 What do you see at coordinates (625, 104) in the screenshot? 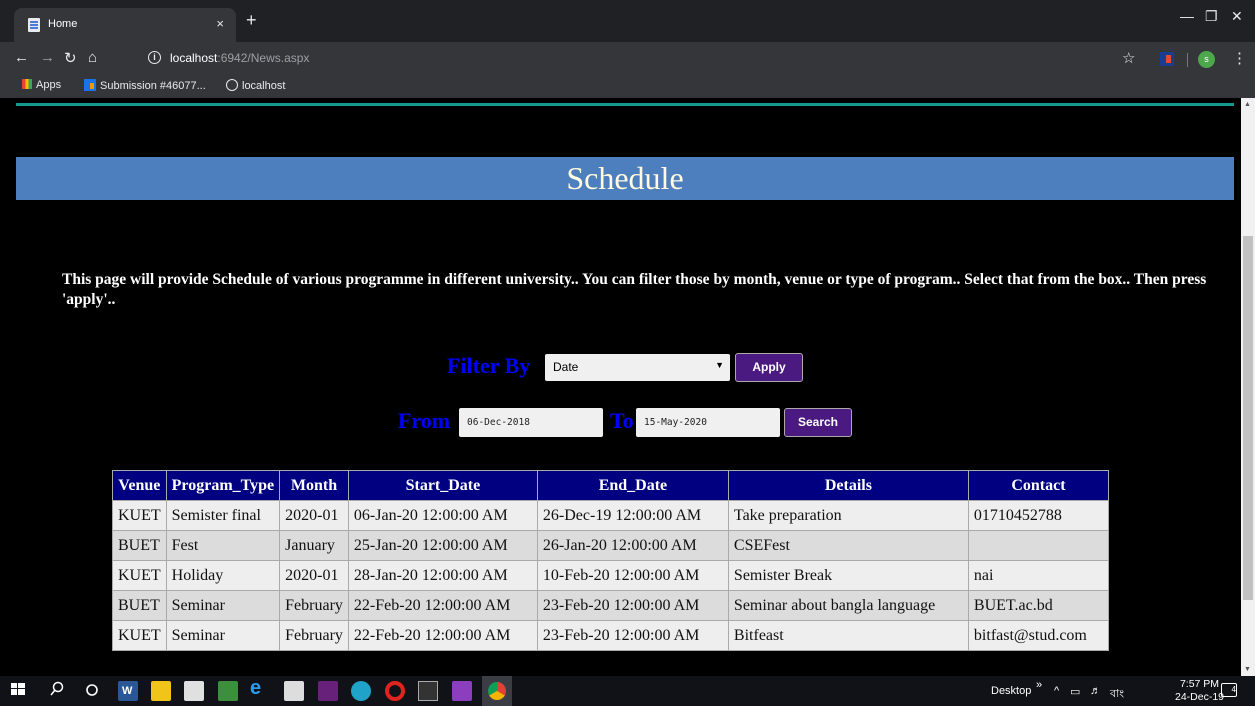
I see `header-divider` at bounding box center [625, 104].